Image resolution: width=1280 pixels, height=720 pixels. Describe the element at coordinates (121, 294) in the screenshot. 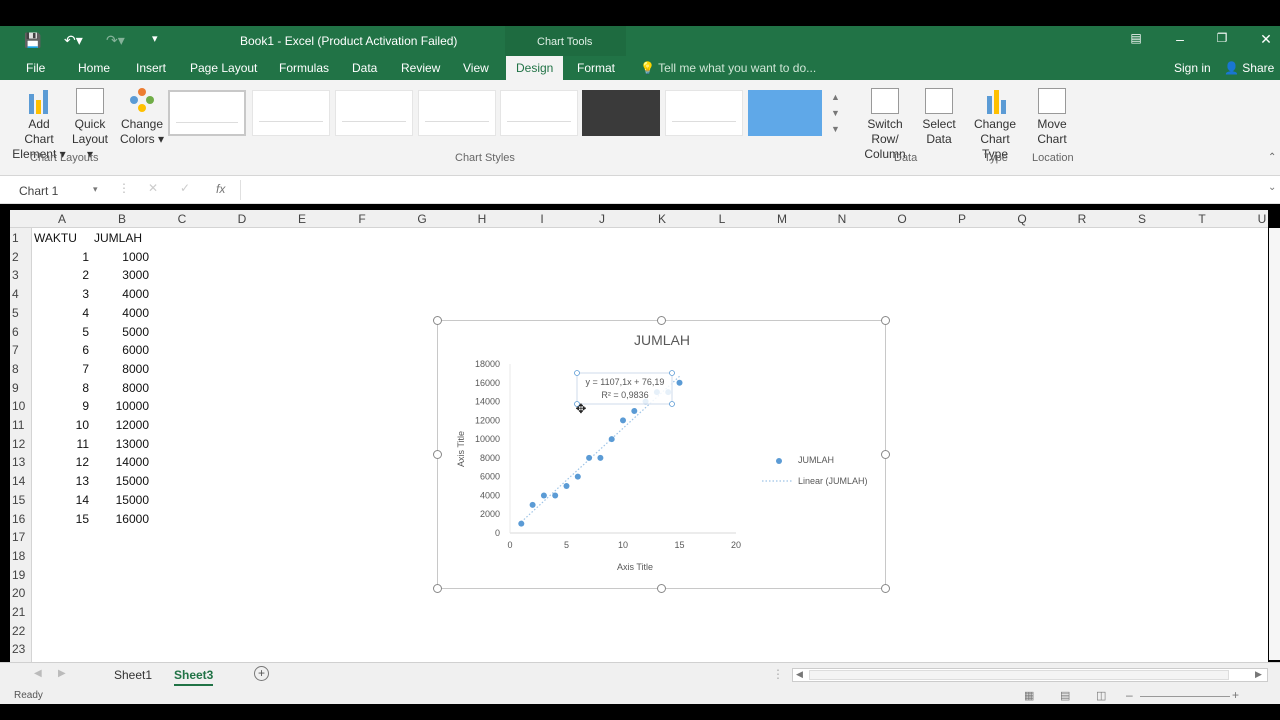

I see `cell-jumlah: 4000` at that location.